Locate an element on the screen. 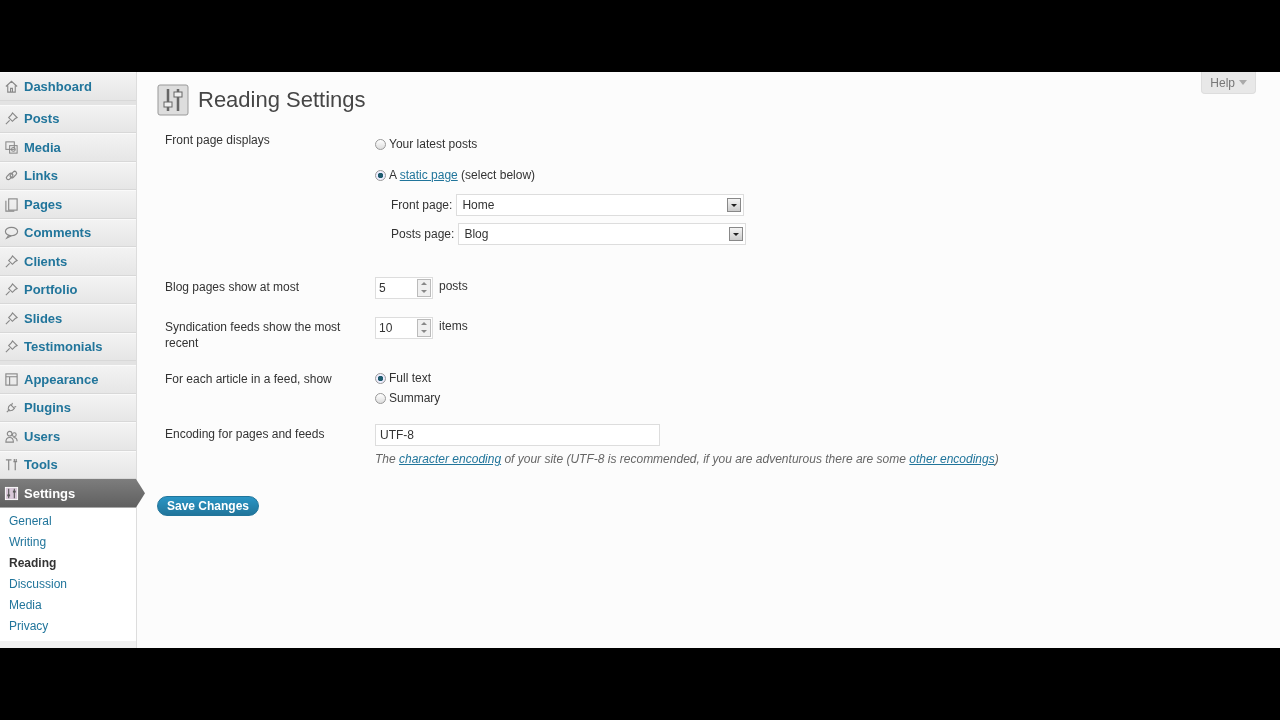  radio-label: Your latest posts is located at coordinates (433, 144).